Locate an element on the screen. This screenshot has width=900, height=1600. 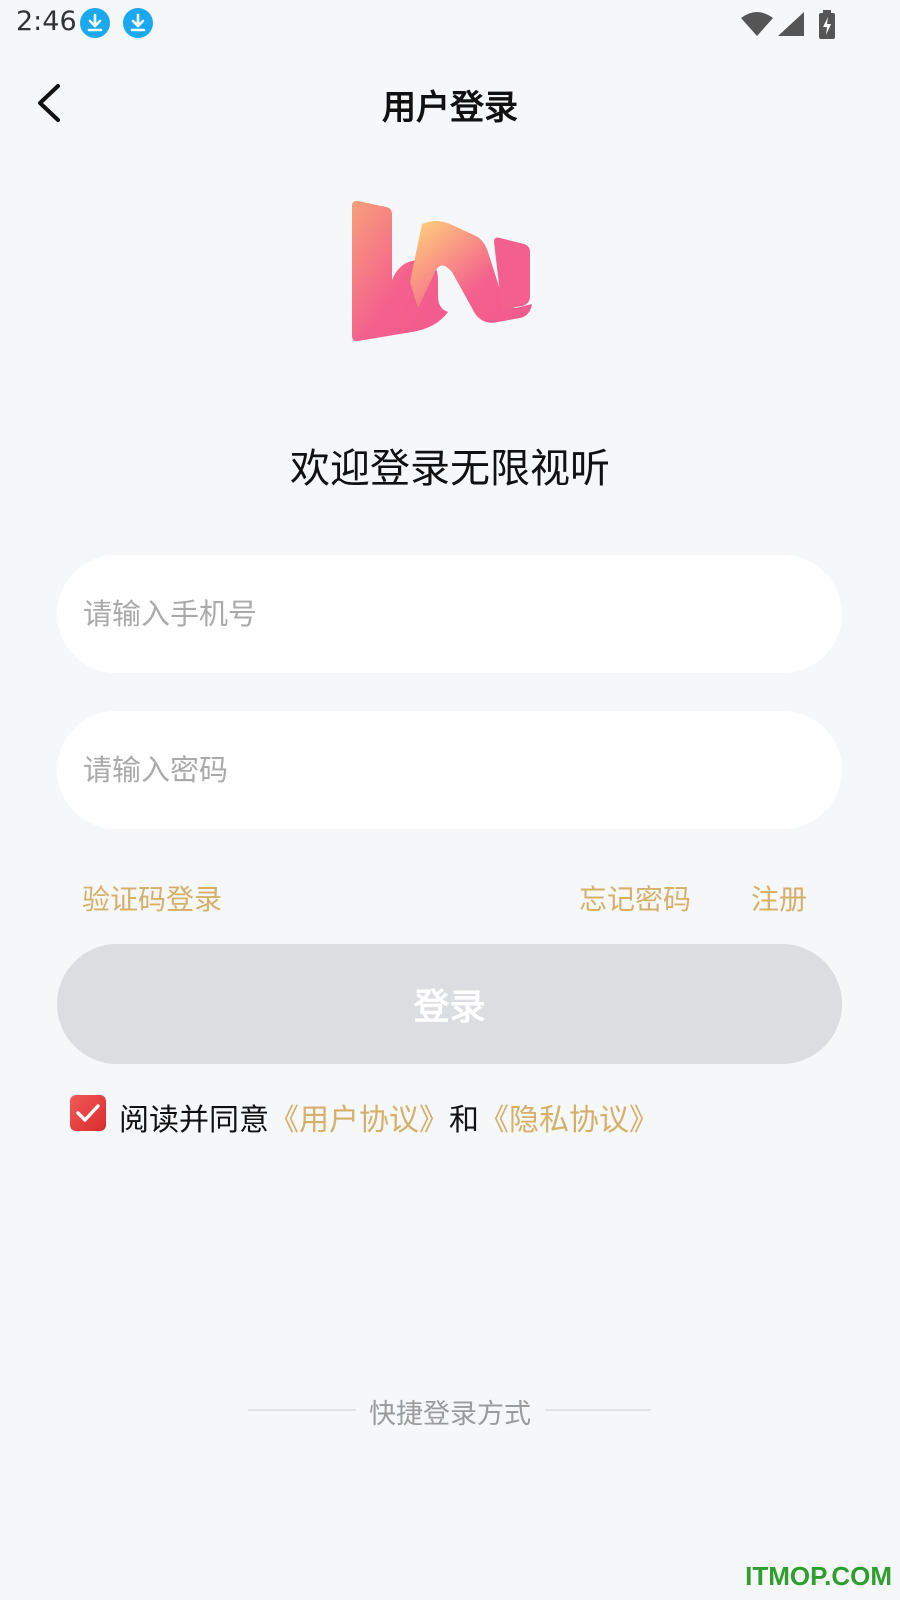
register-link: 注册 is located at coordinates (779, 898).